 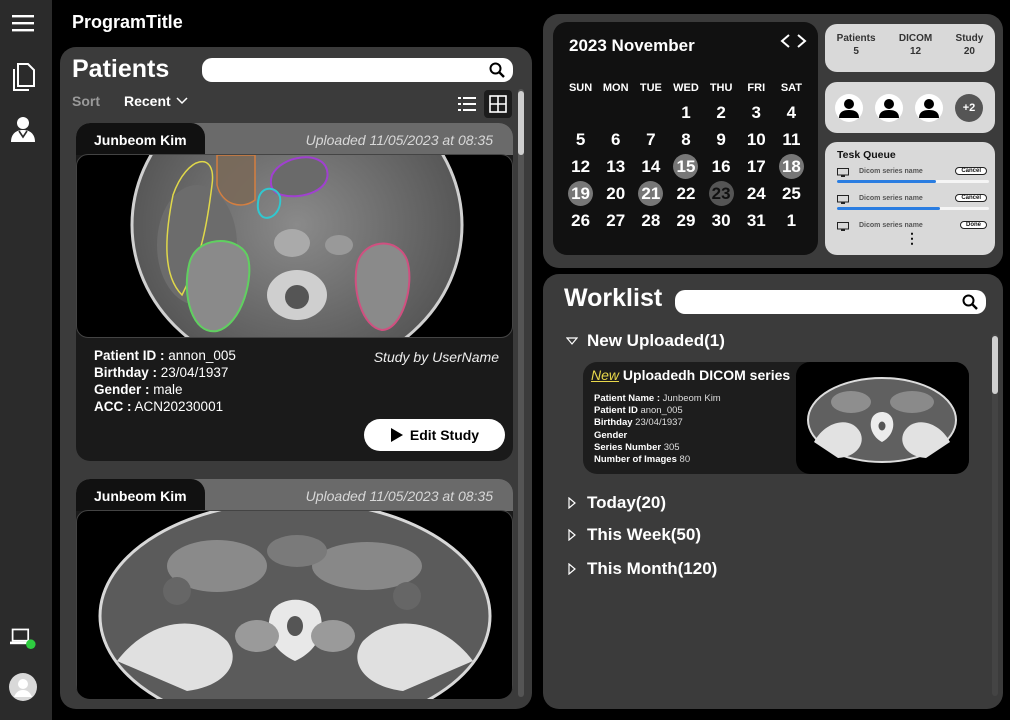 I want to click on stat-label: Study, so click(x=969, y=38).